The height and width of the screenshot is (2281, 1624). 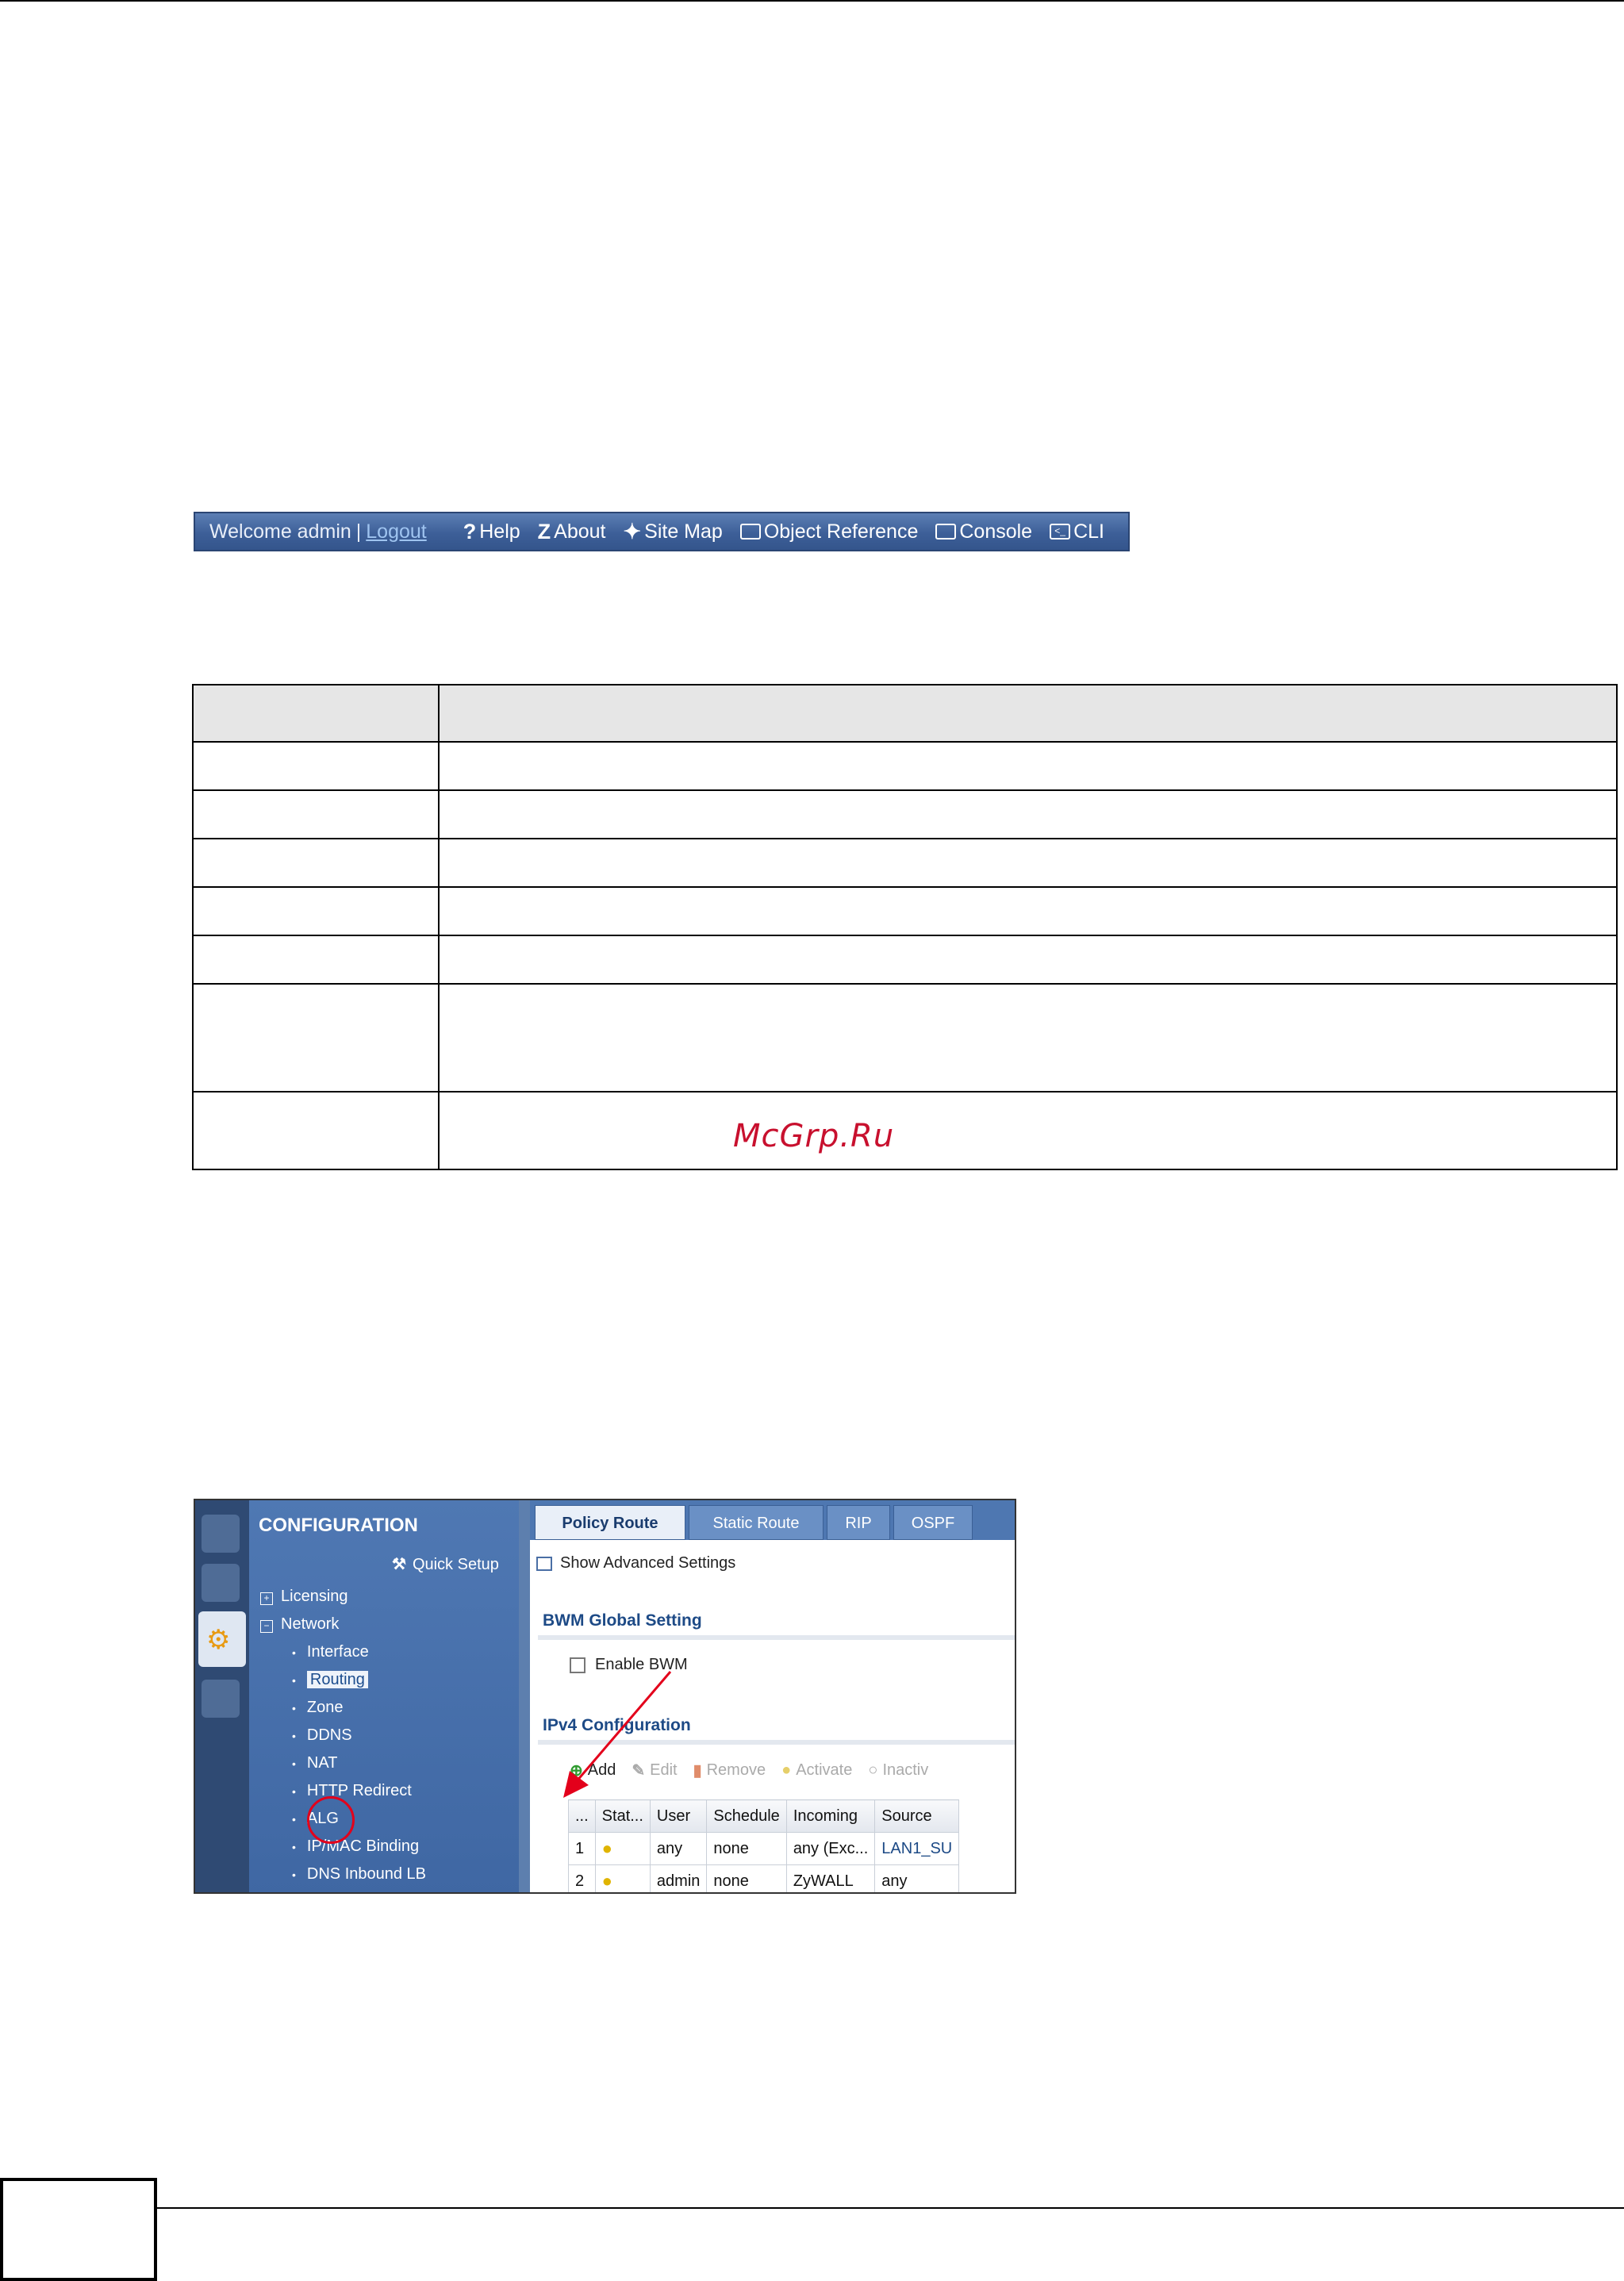 I want to click on footer-rule, so click(x=812, y=2208).